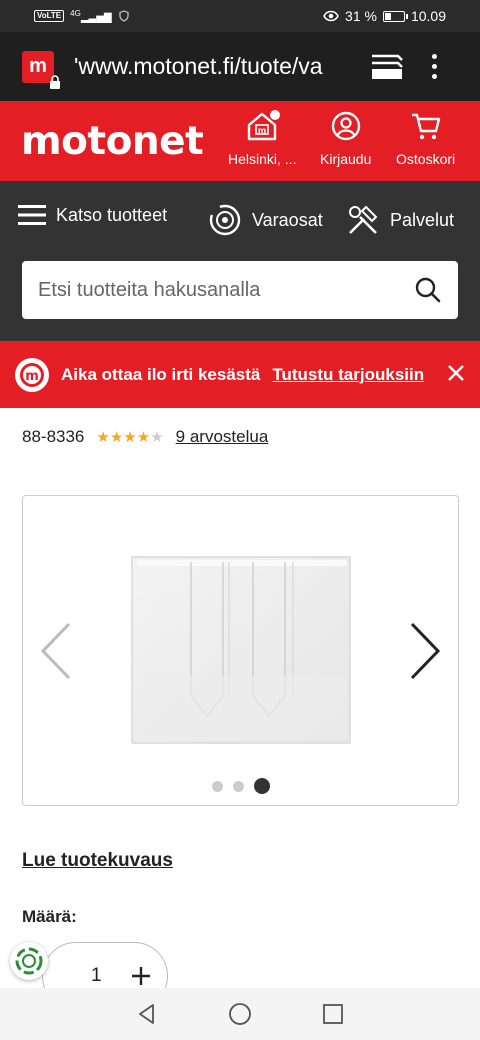  I want to click on chevron-left-icon, so click(56, 651).